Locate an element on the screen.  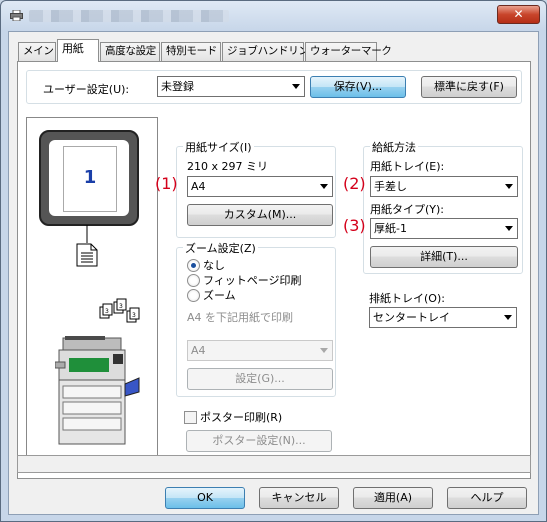
restore-defaults-button: 標準に戻す(F) is located at coordinates (469, 87).